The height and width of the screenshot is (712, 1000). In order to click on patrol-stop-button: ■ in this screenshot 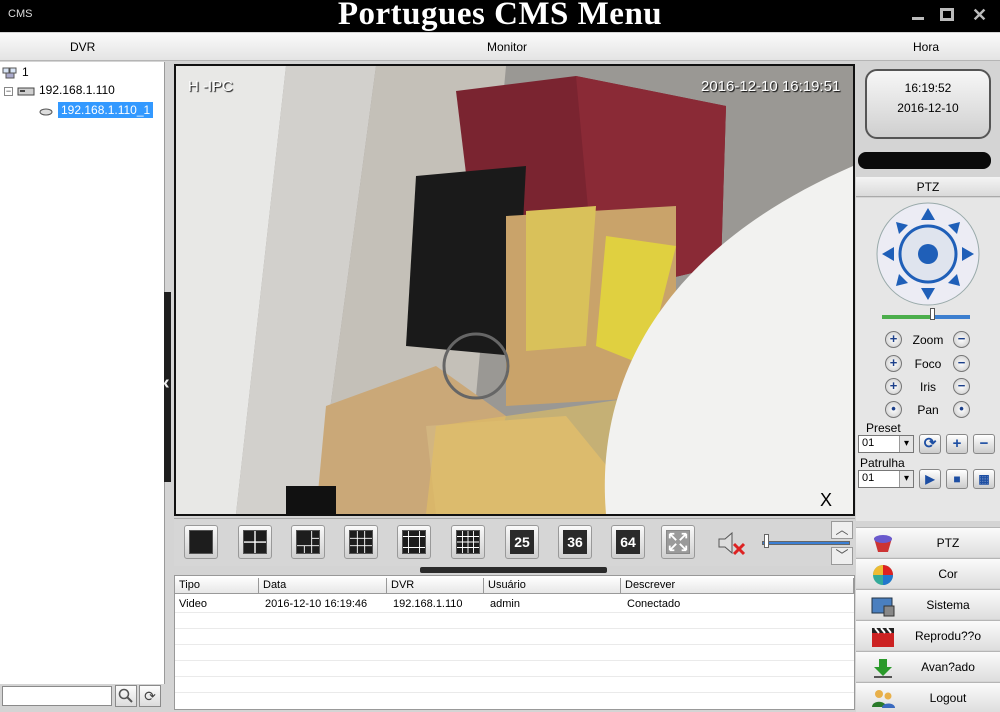, I will do `click(957, 479)`.